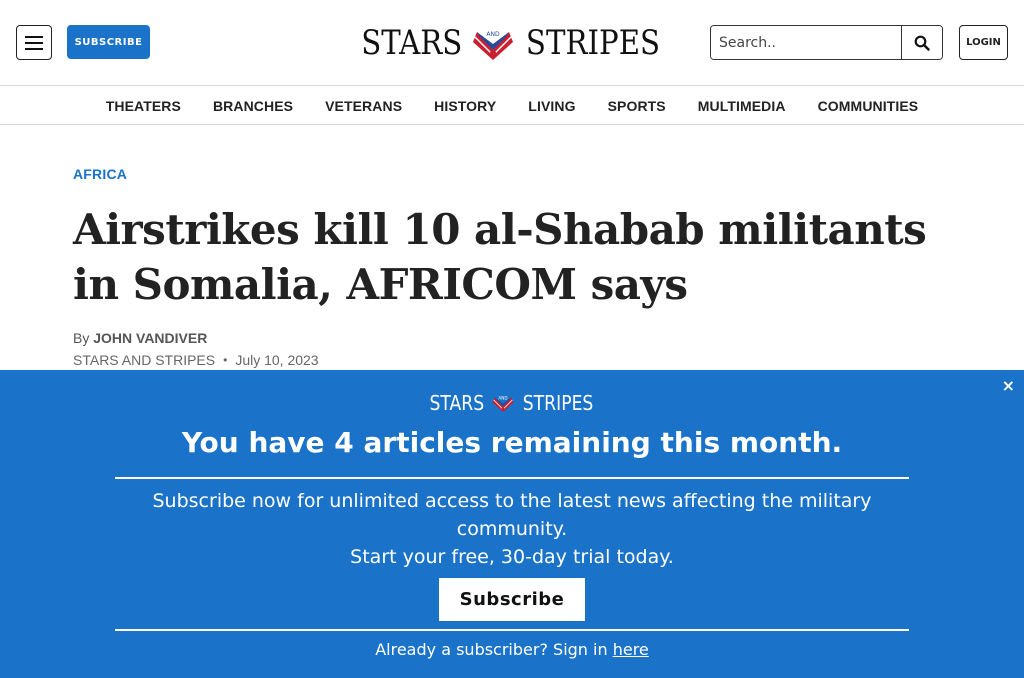 This screenshot has width=1024, height=678. I want to click on nav-item-history: HISTORY, so click(465, 106).